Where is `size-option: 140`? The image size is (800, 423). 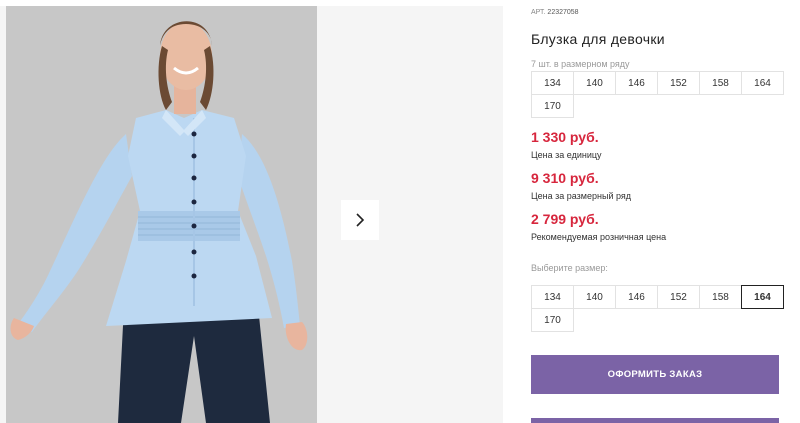
size-option: 140 is located at coordinates (594, 297).